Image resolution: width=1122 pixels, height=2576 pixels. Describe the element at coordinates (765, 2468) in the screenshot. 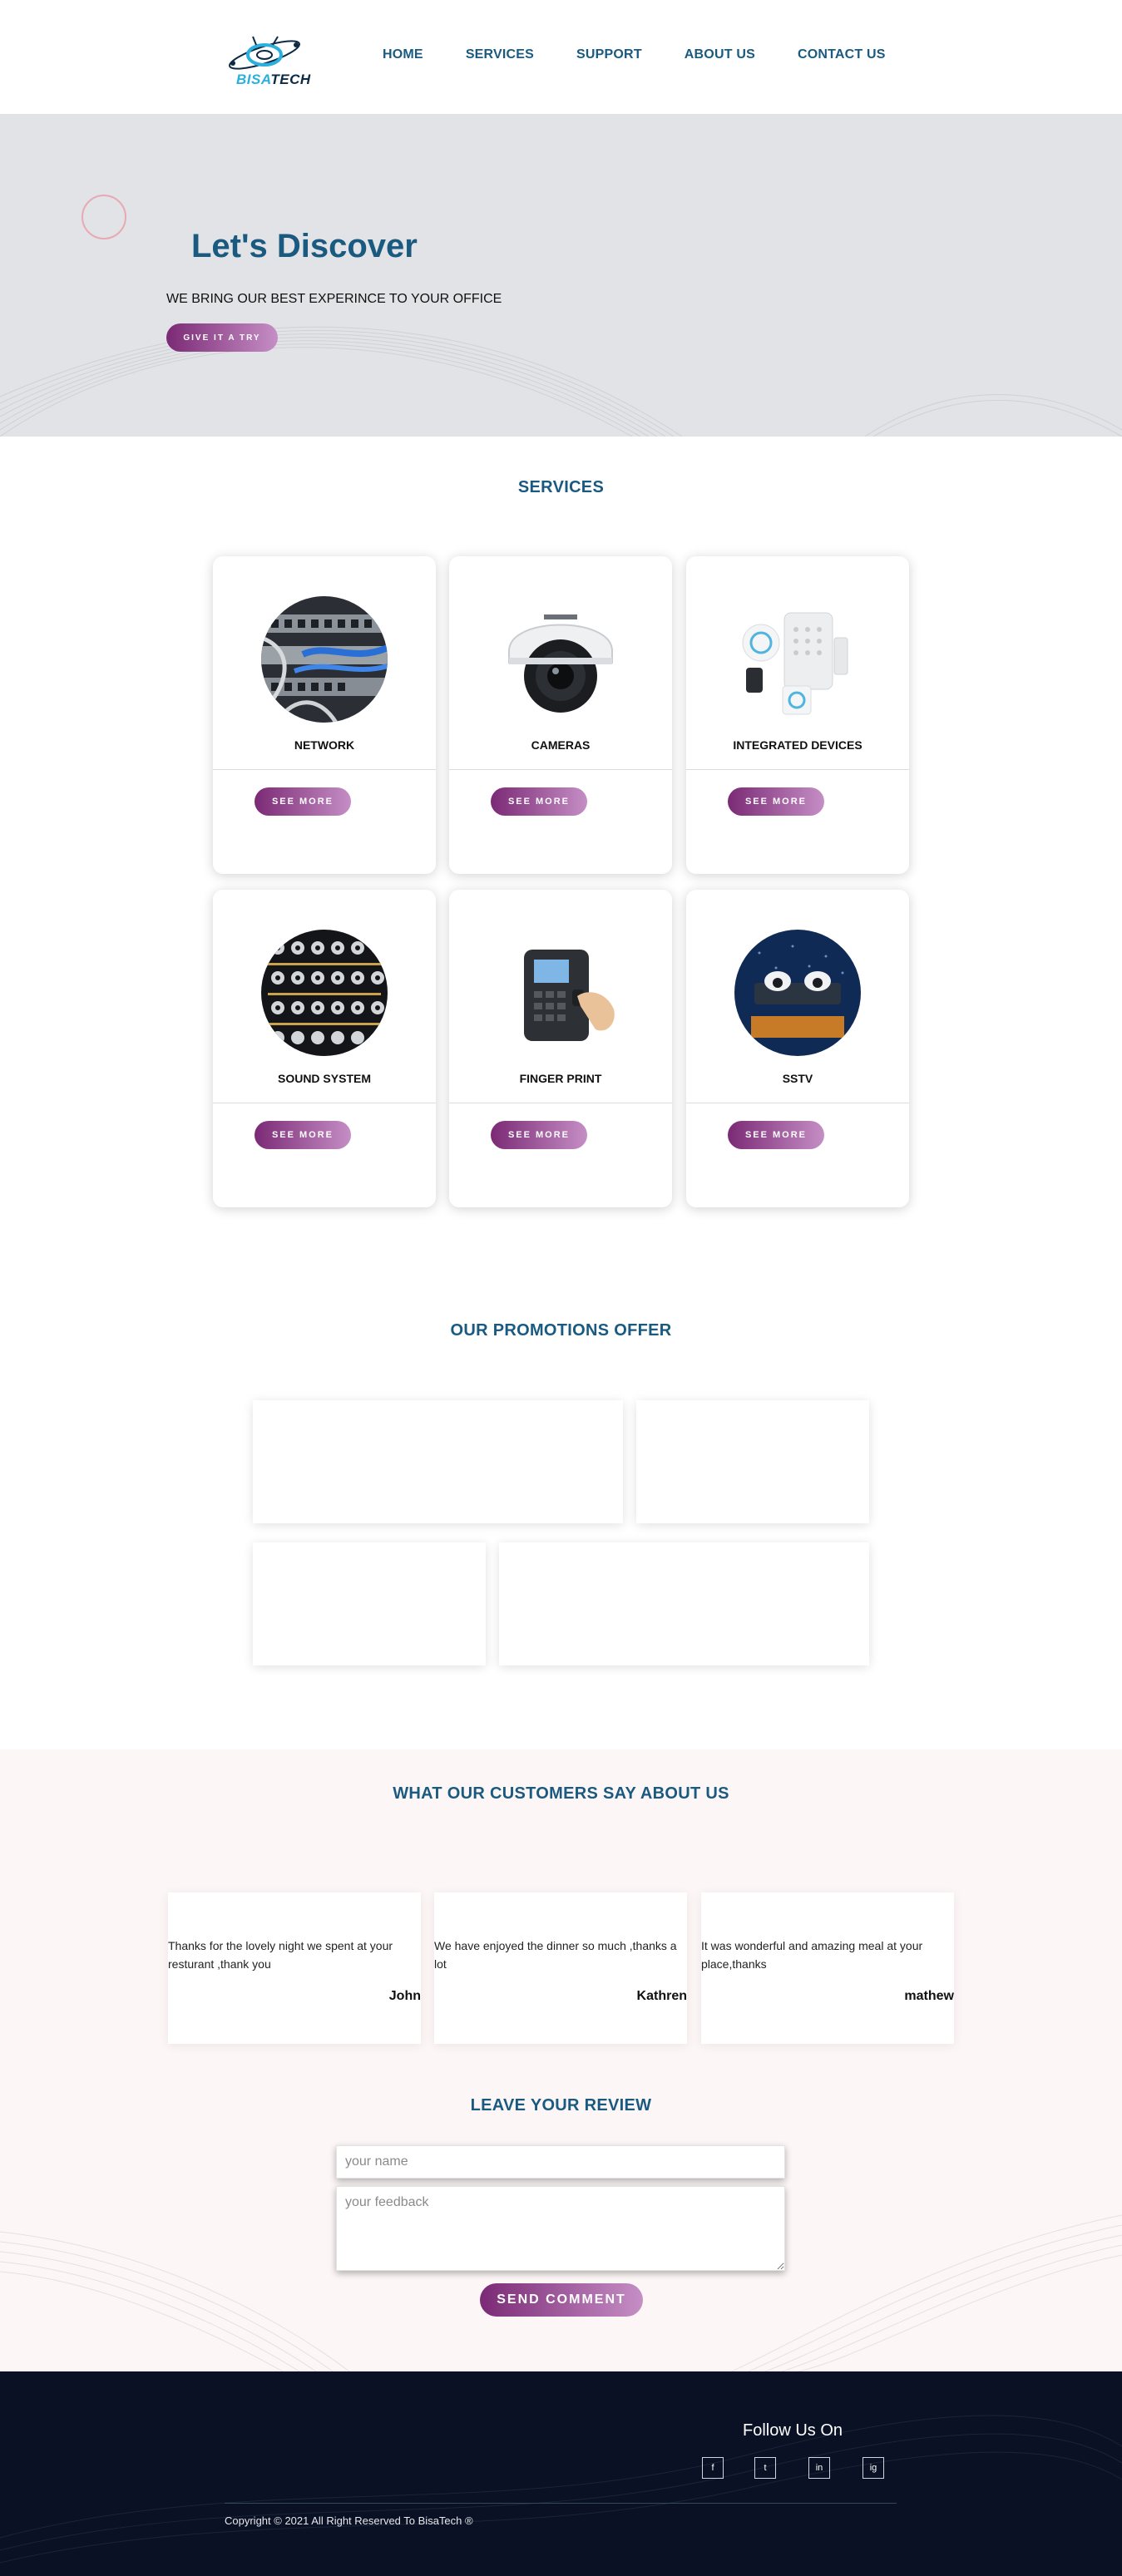

I see `twitter-icon: t` at that location.